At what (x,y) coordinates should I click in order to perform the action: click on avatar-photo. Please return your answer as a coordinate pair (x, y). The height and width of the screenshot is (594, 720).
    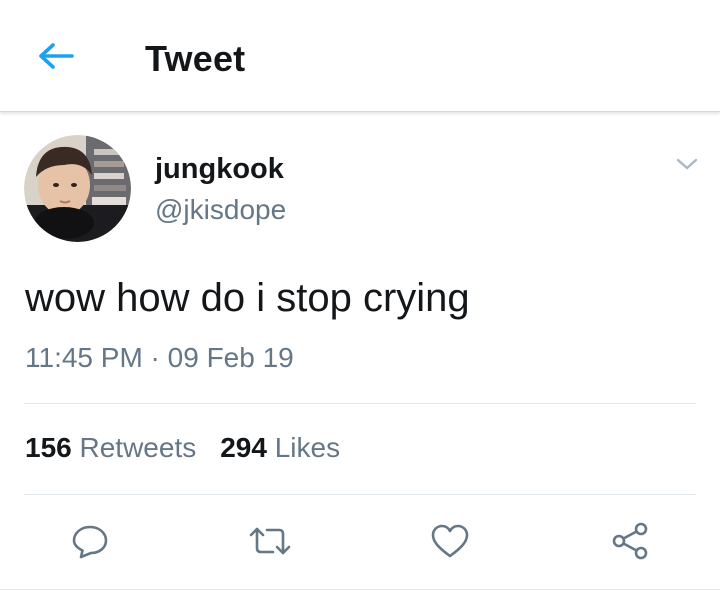
    Looking at the image, I should click on (77, 188).